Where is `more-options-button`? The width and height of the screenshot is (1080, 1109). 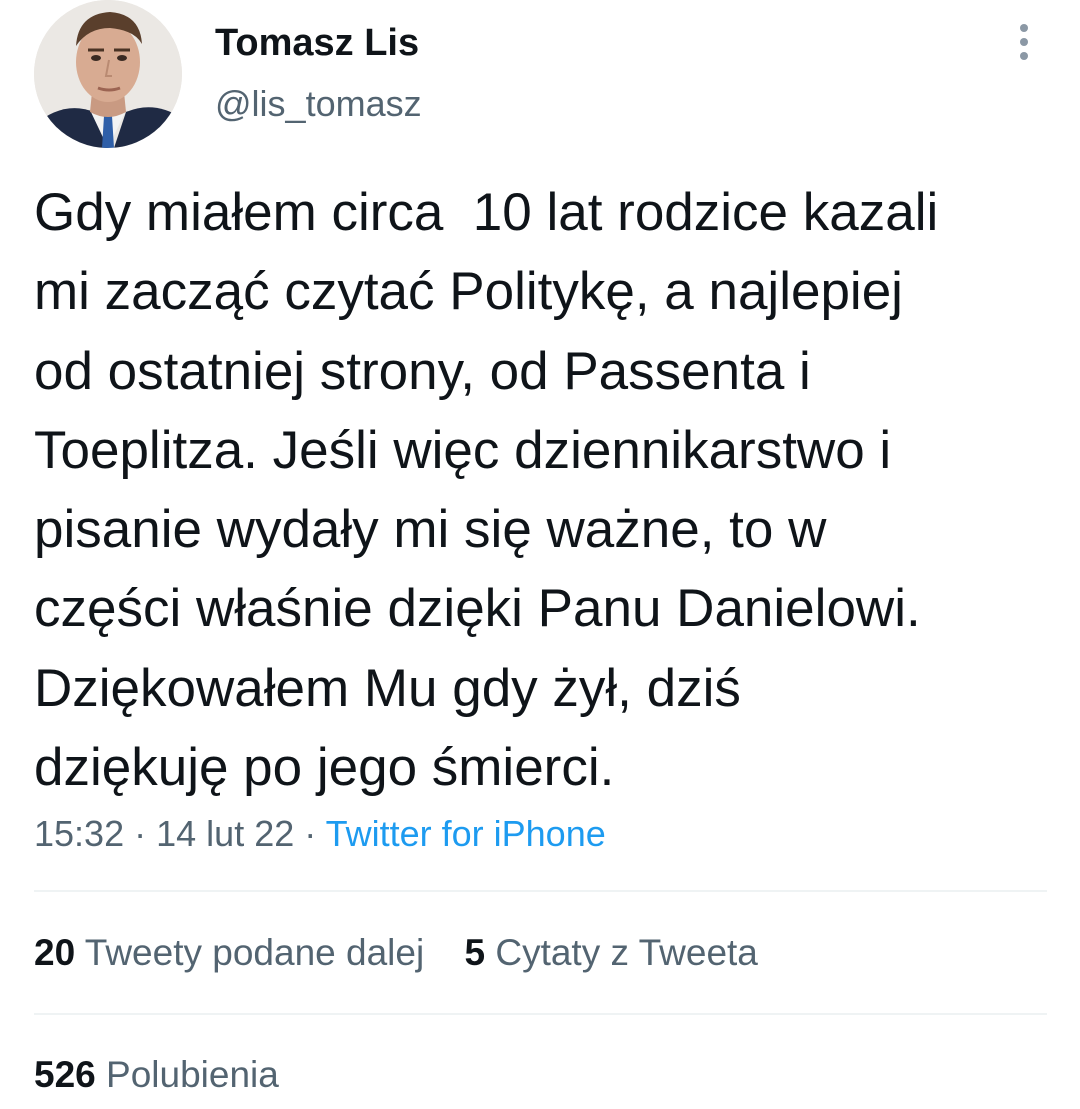 more-options-button is located at coordinates (1024, 42).